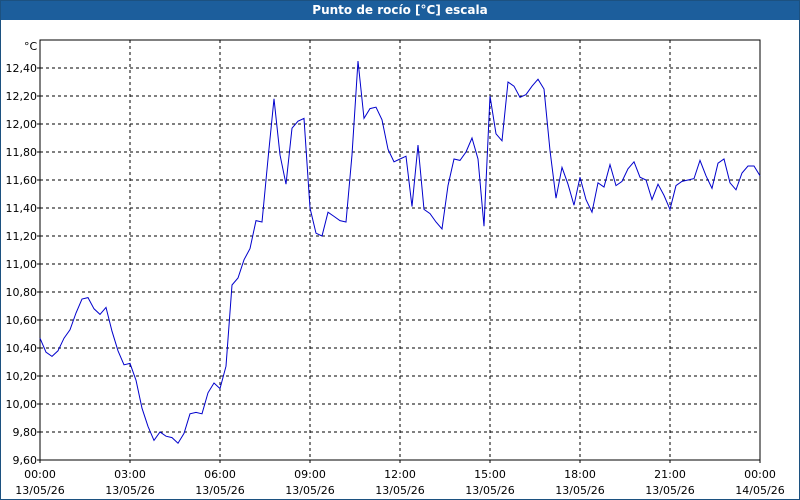  Describe the element at coordinates (25, 432) in the screenshot. I see `y-tick-label: 9,80` at that location.